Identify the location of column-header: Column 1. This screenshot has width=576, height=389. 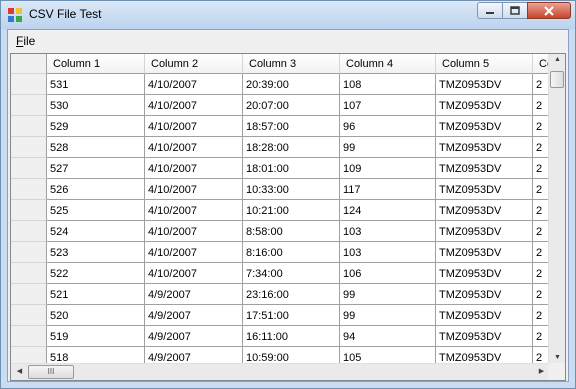
(96, 64).